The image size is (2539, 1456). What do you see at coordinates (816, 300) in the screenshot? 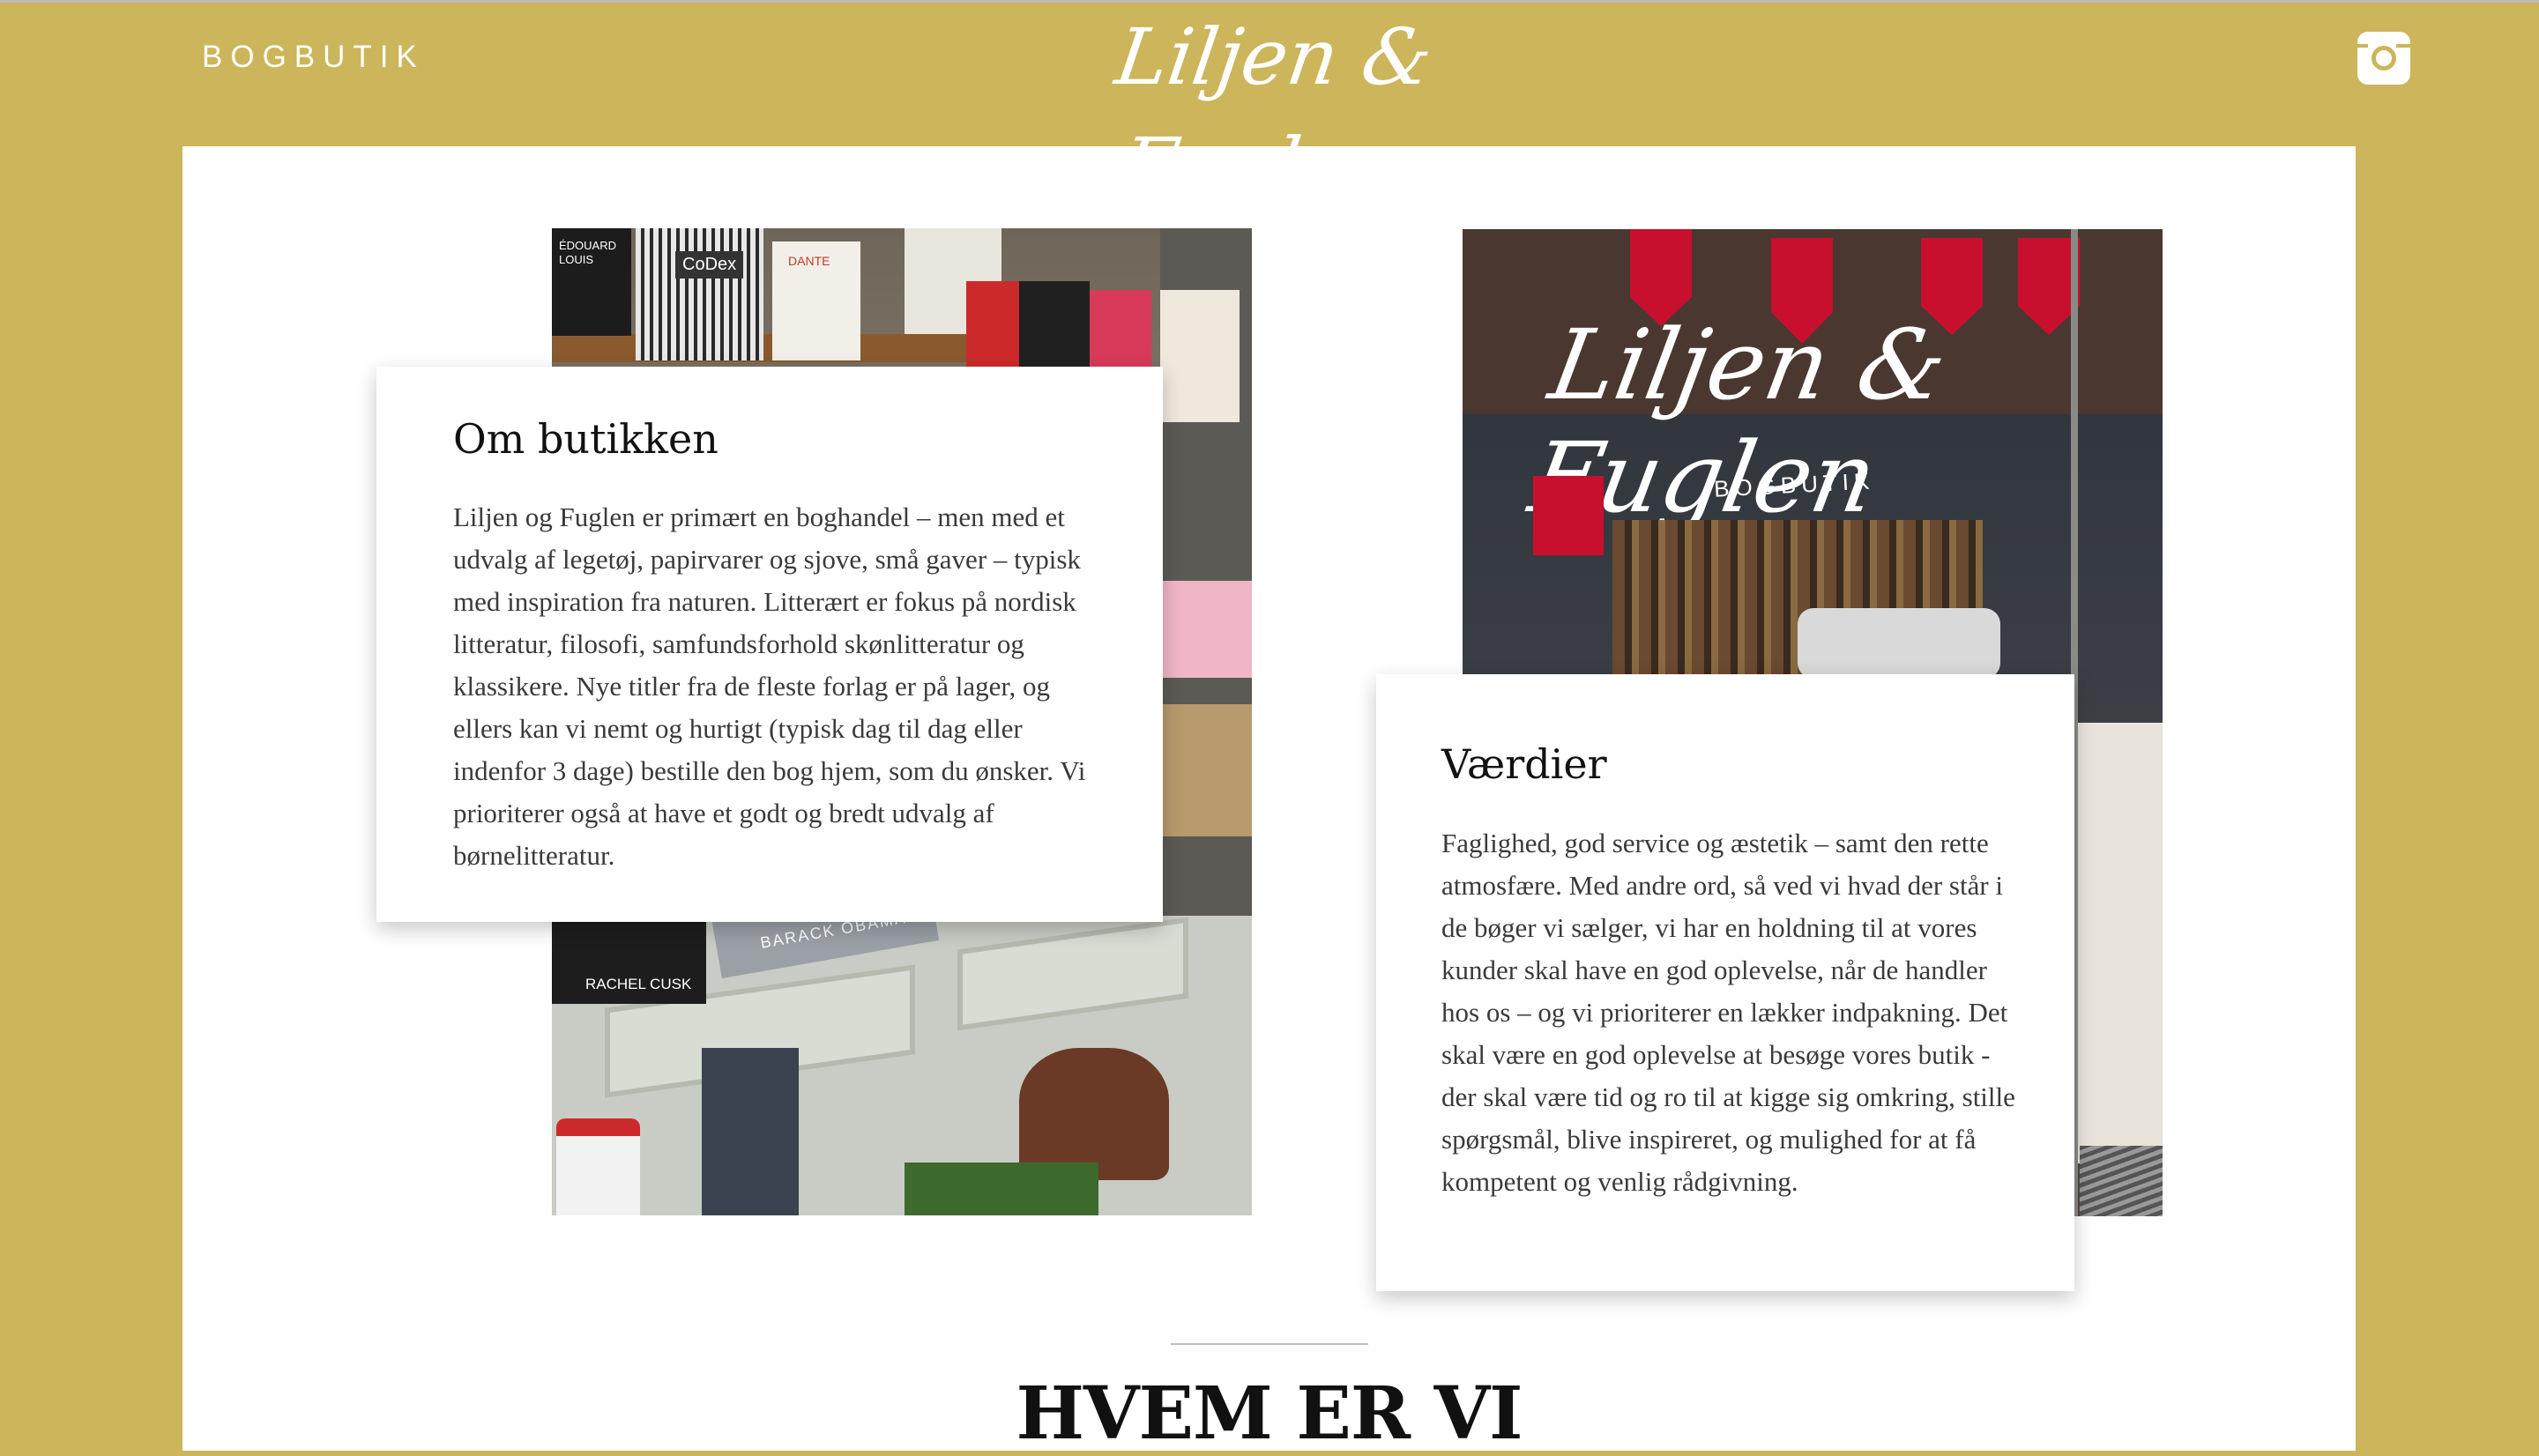
I see `book-dante: DANTE` at bounding box center [816, 300].